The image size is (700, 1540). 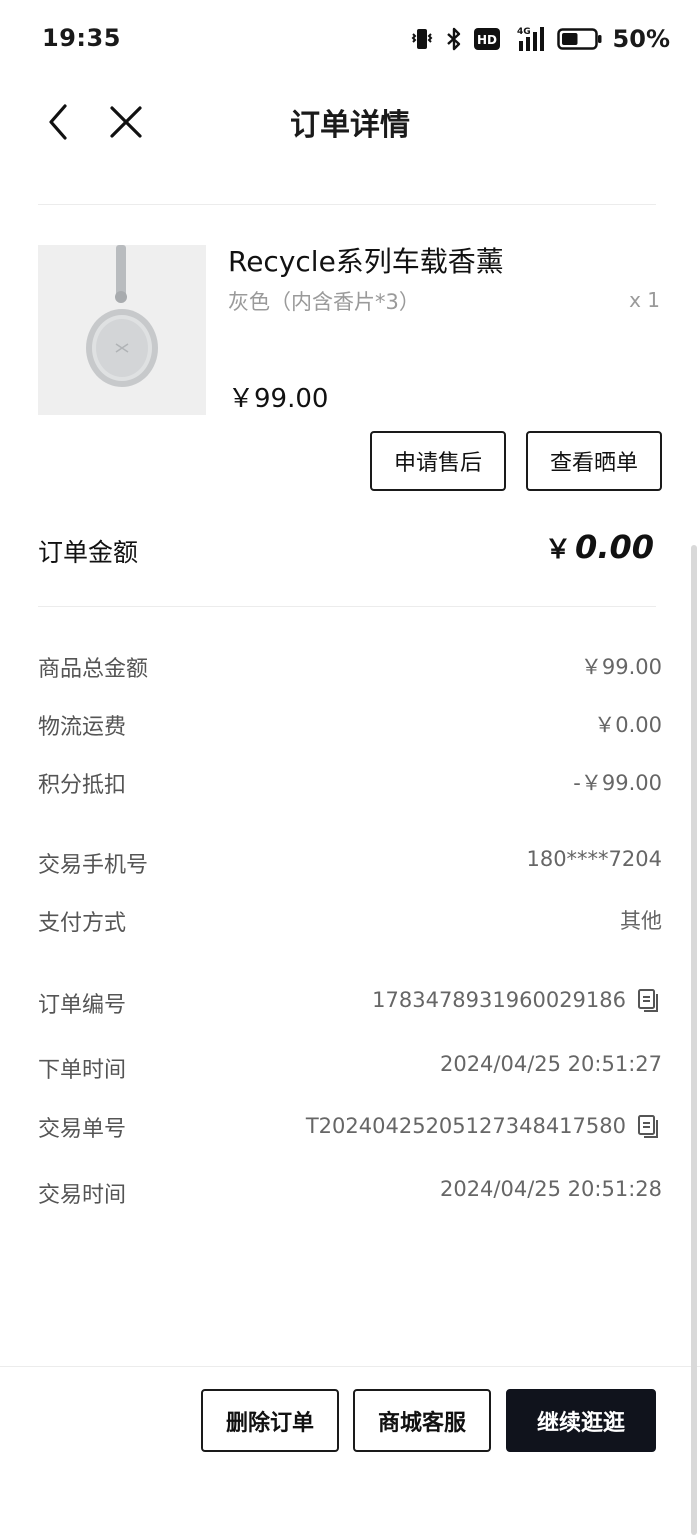 What do you see at coordinates (529, 39) in the screenshot?
I see `signal-icon: 4G` at bounding box center [529, 39].